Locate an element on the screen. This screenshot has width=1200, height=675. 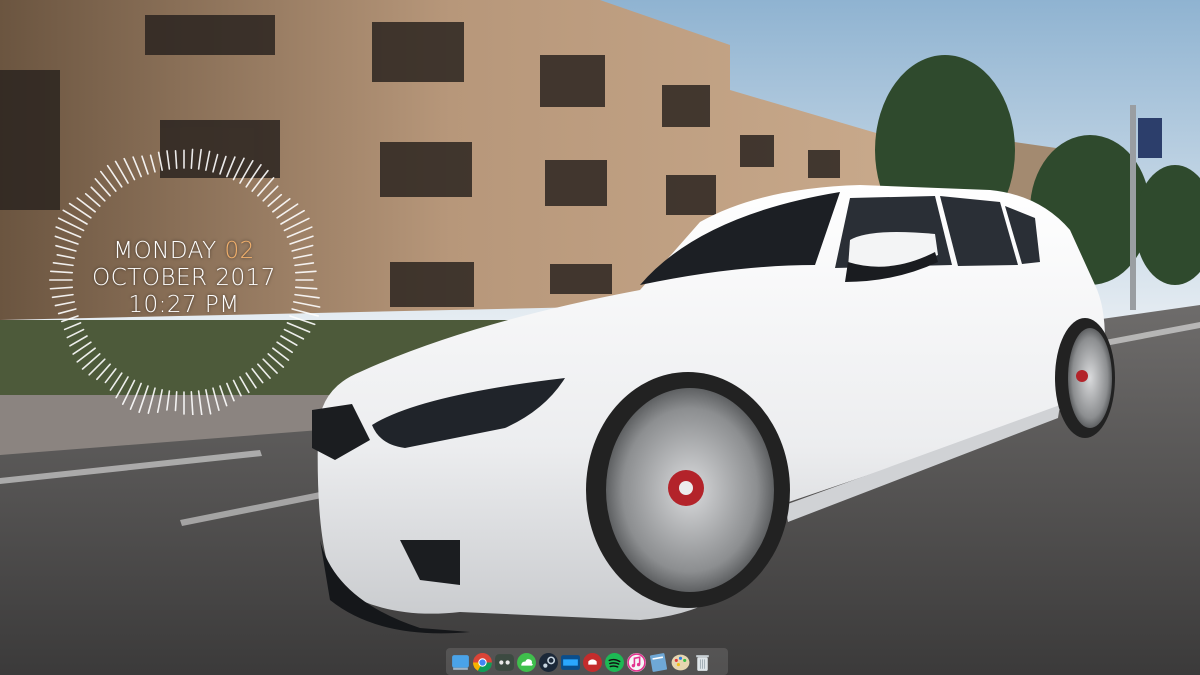
finder-icon is located at coordinates (460, 662).